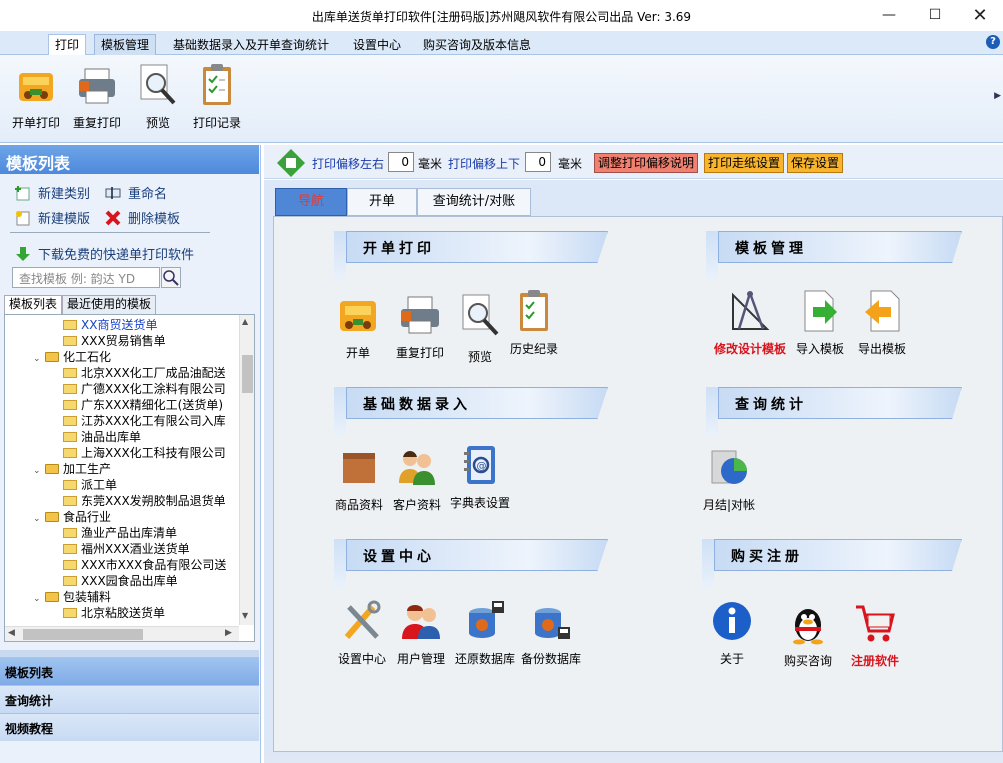 The image size is (1003, 763). What do you see at coordinates (110, 325) in the screenshot?
I see `tree-item: XX商贸送货单` at bounding box center [110, 325].